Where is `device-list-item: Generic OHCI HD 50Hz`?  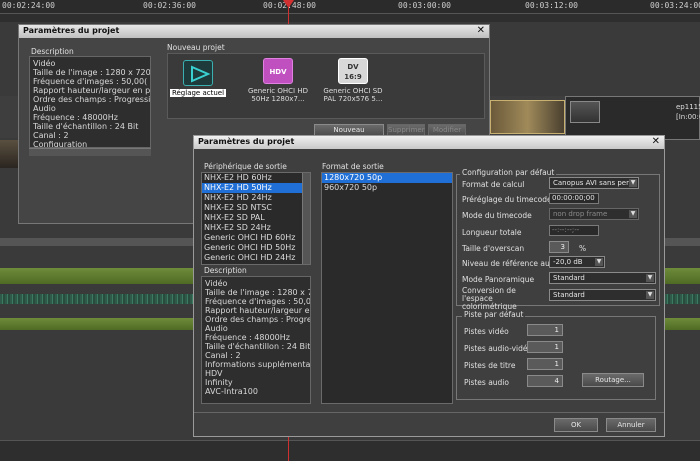 device-list-item: Generic OHCI HD 50Hz is located at coordinates (256, 248).